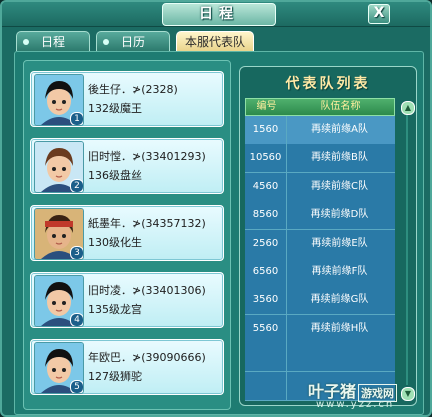  I want to click on team-name: 再续前缘G队, so click(339, 300).